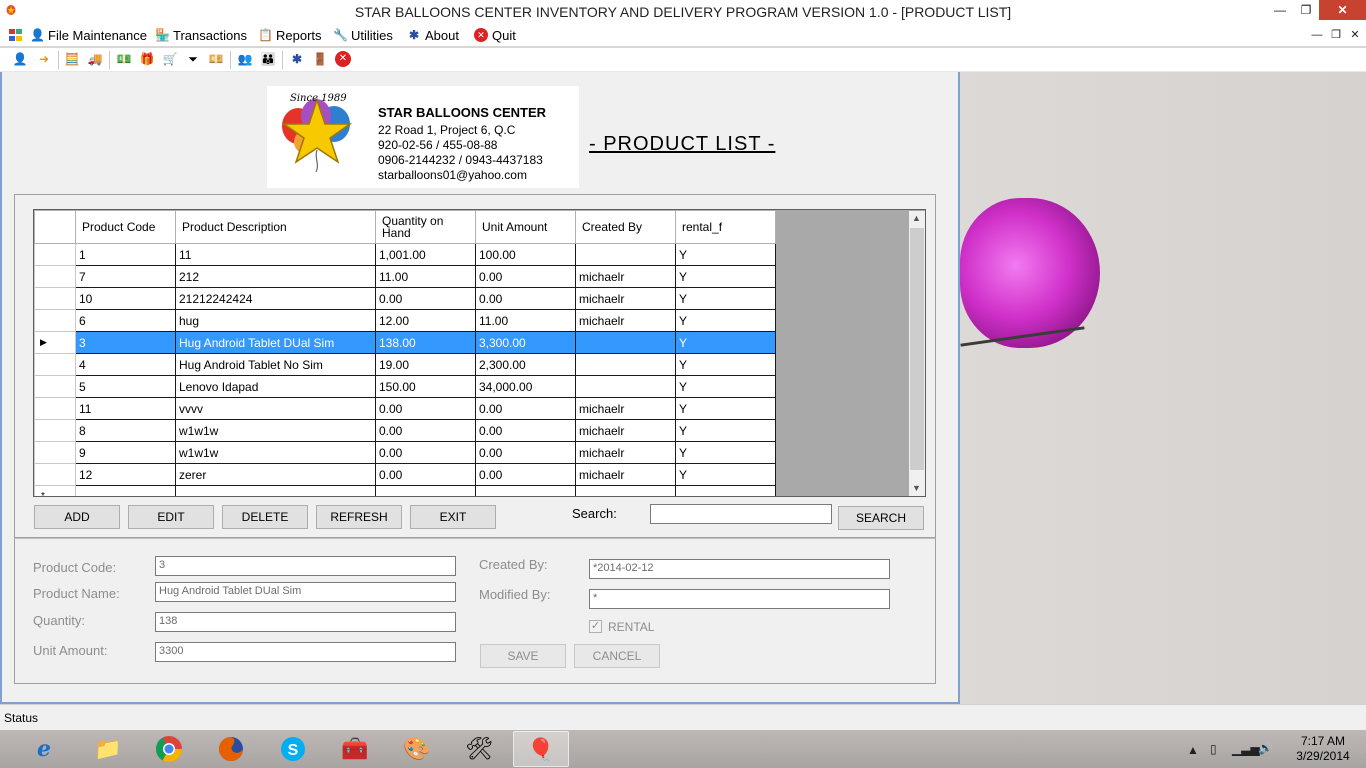 Image resolution: width=1366 pixels, height=768 pixels. Describe the element at coordinates (125, 276) in the screenshot. I see `table-cell: 7` at that location.